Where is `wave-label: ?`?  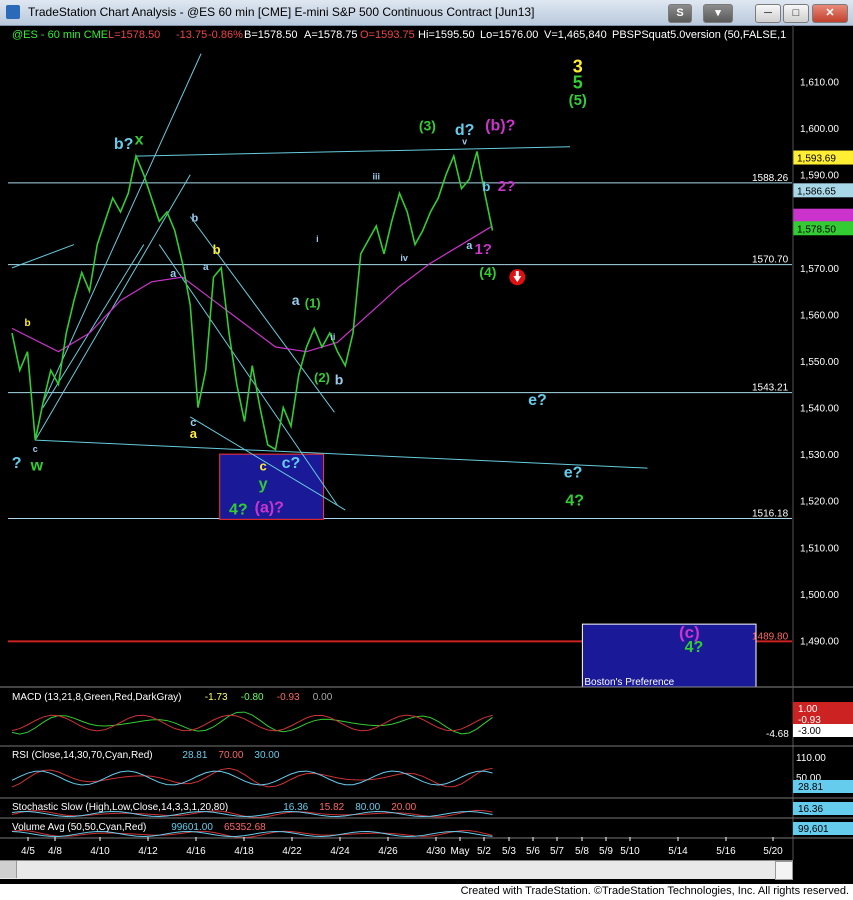 wave-label: ? is located at coordinates (17, 463).